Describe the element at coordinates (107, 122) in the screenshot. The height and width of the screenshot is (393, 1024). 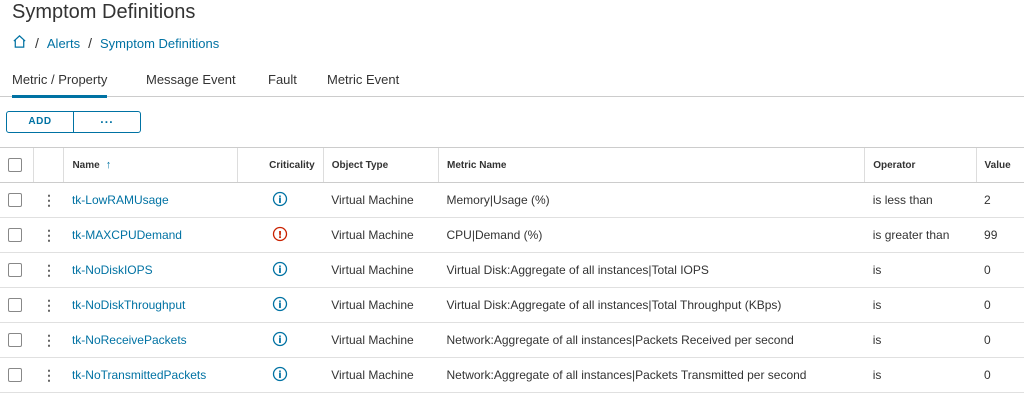
I see `more-actions-button: ···` at that location.